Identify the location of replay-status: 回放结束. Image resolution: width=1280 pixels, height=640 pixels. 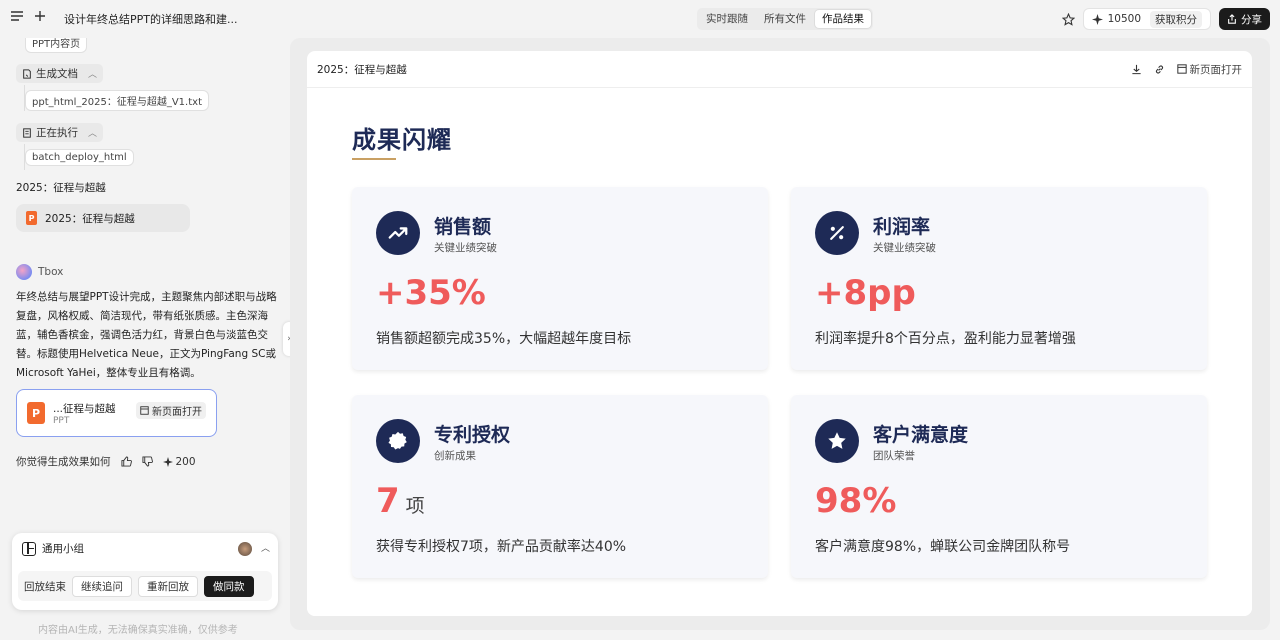
(45, 586).